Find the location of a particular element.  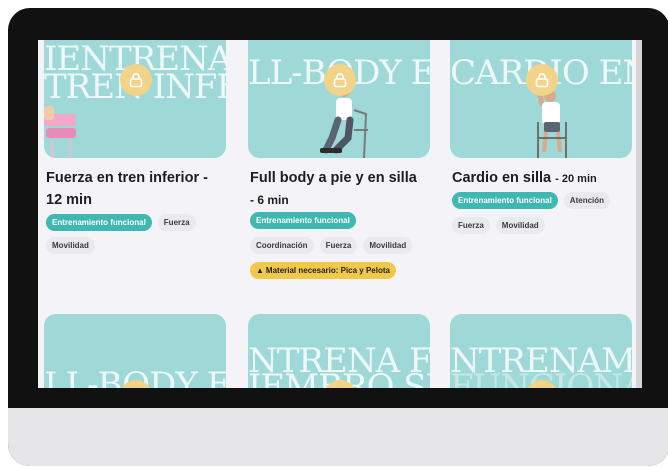

material-warning-badge: ▲ Material necesario: Pica y Pelota is located at coordinates (323, 270).